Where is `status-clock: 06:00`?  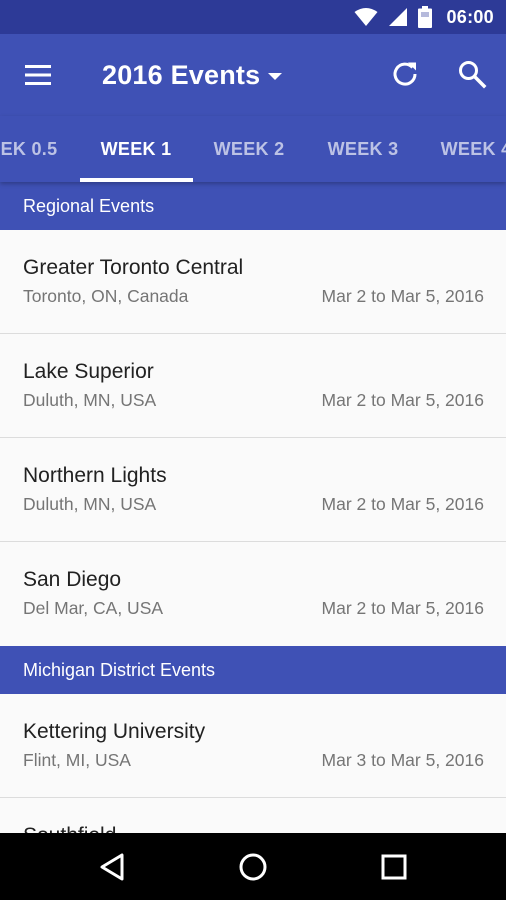 status-clock: 06:00 is located at coordinates (470, 16).